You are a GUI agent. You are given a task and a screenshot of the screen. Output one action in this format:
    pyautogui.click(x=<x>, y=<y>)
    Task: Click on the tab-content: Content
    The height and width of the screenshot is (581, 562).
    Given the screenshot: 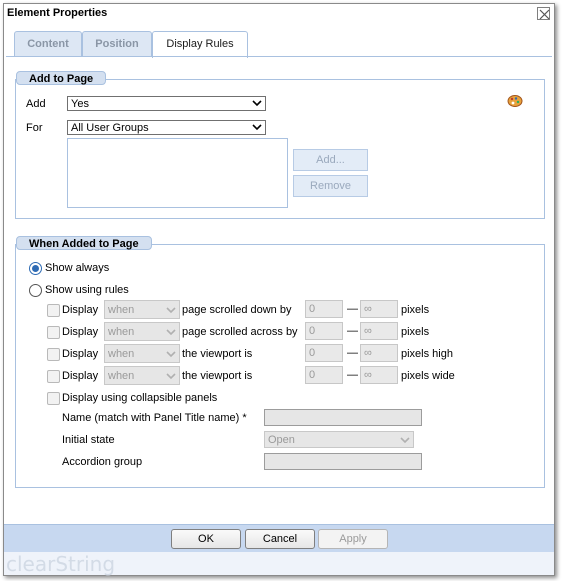 What is the action you would take?
    pyautogui.click(x=48, y=44)
    